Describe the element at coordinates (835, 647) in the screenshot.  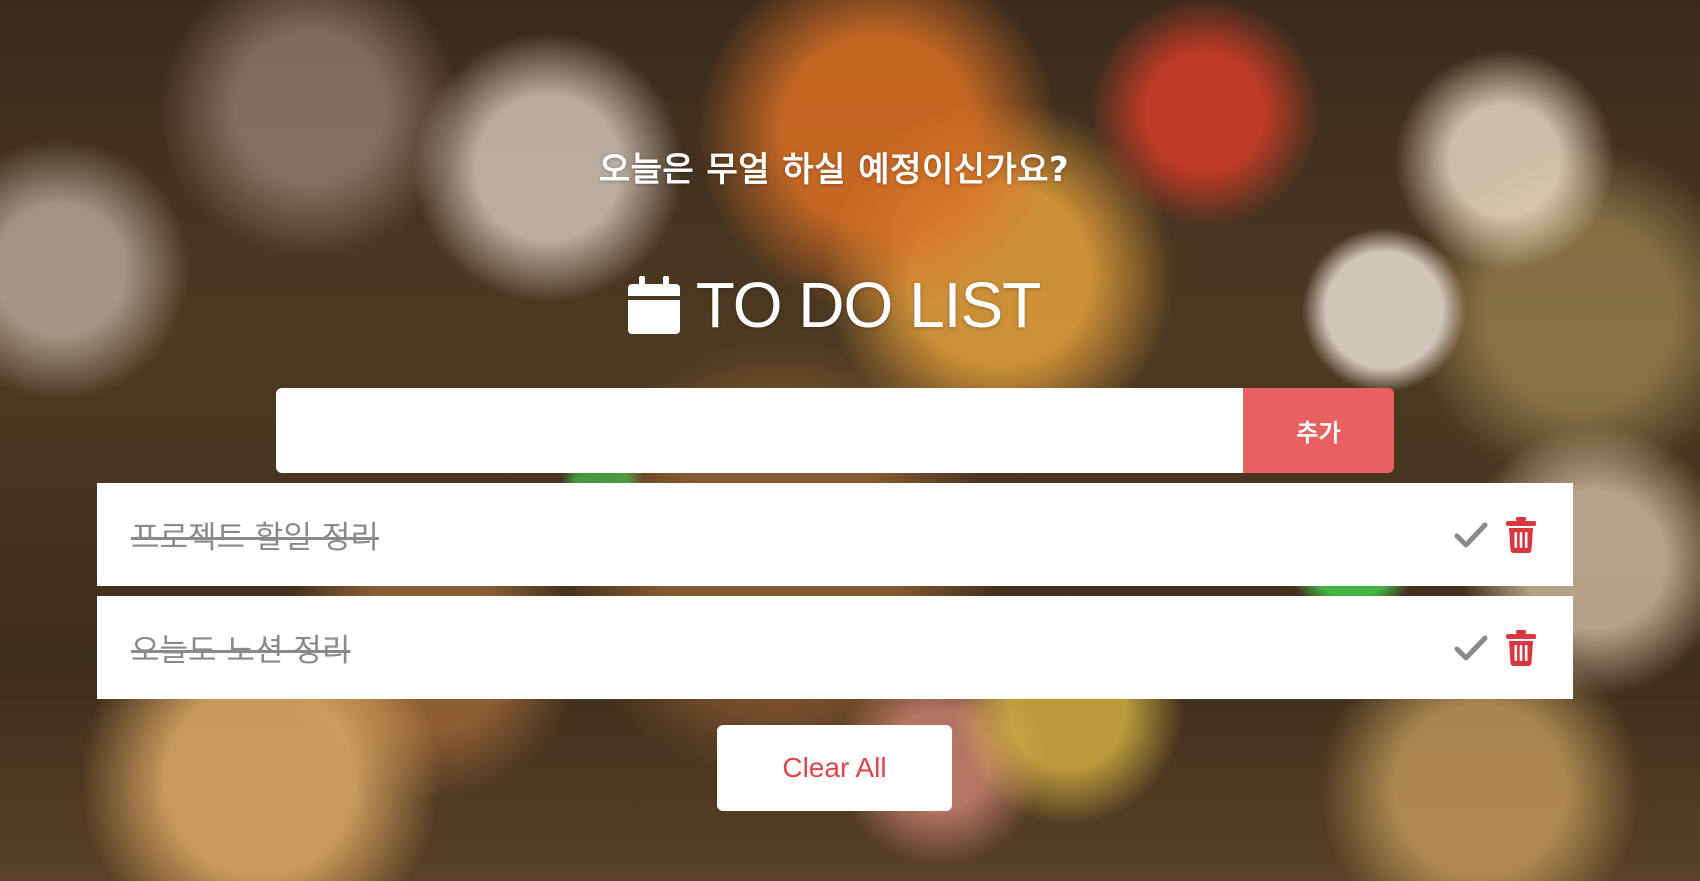
I see `todo-item: 오늘도 노션 정리` at that location.